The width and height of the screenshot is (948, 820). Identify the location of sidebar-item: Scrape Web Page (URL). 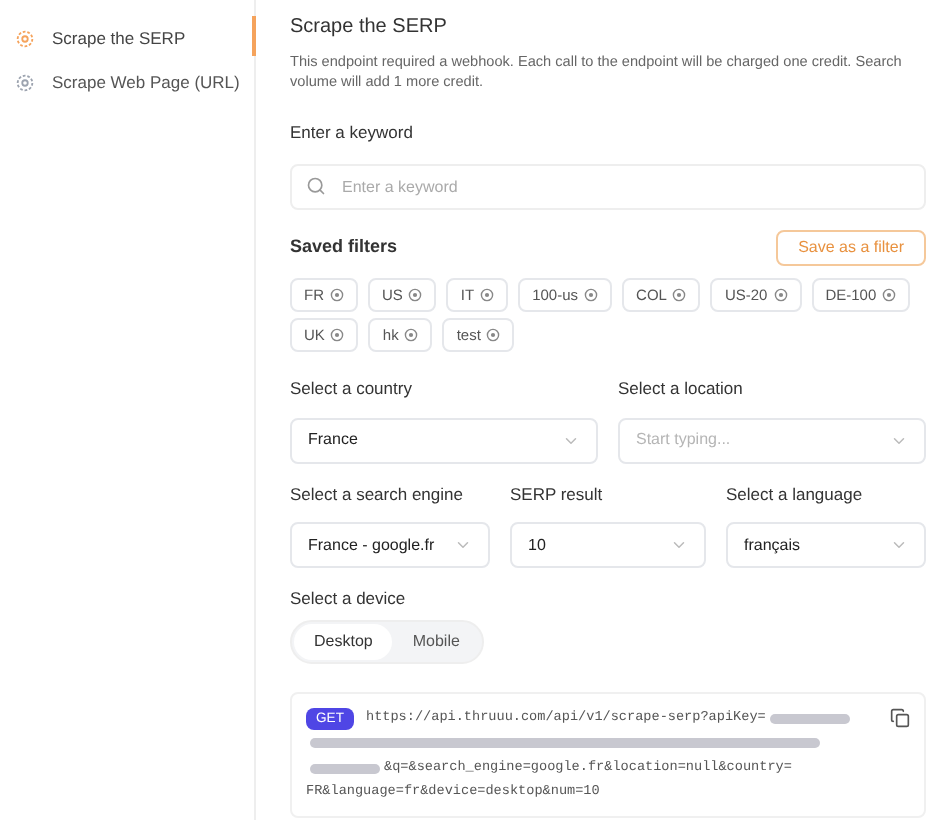
(134, 82).